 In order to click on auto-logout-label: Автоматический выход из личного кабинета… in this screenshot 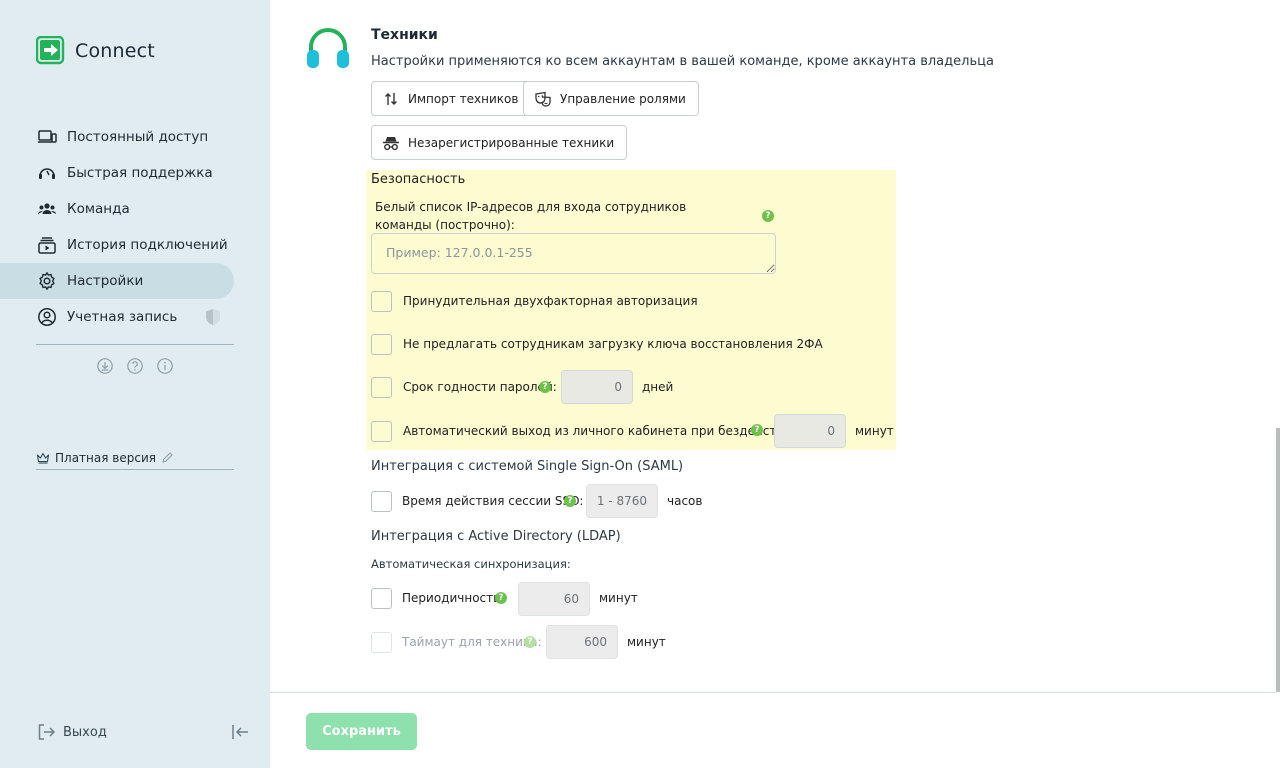, I will do `click(603, 431)`.